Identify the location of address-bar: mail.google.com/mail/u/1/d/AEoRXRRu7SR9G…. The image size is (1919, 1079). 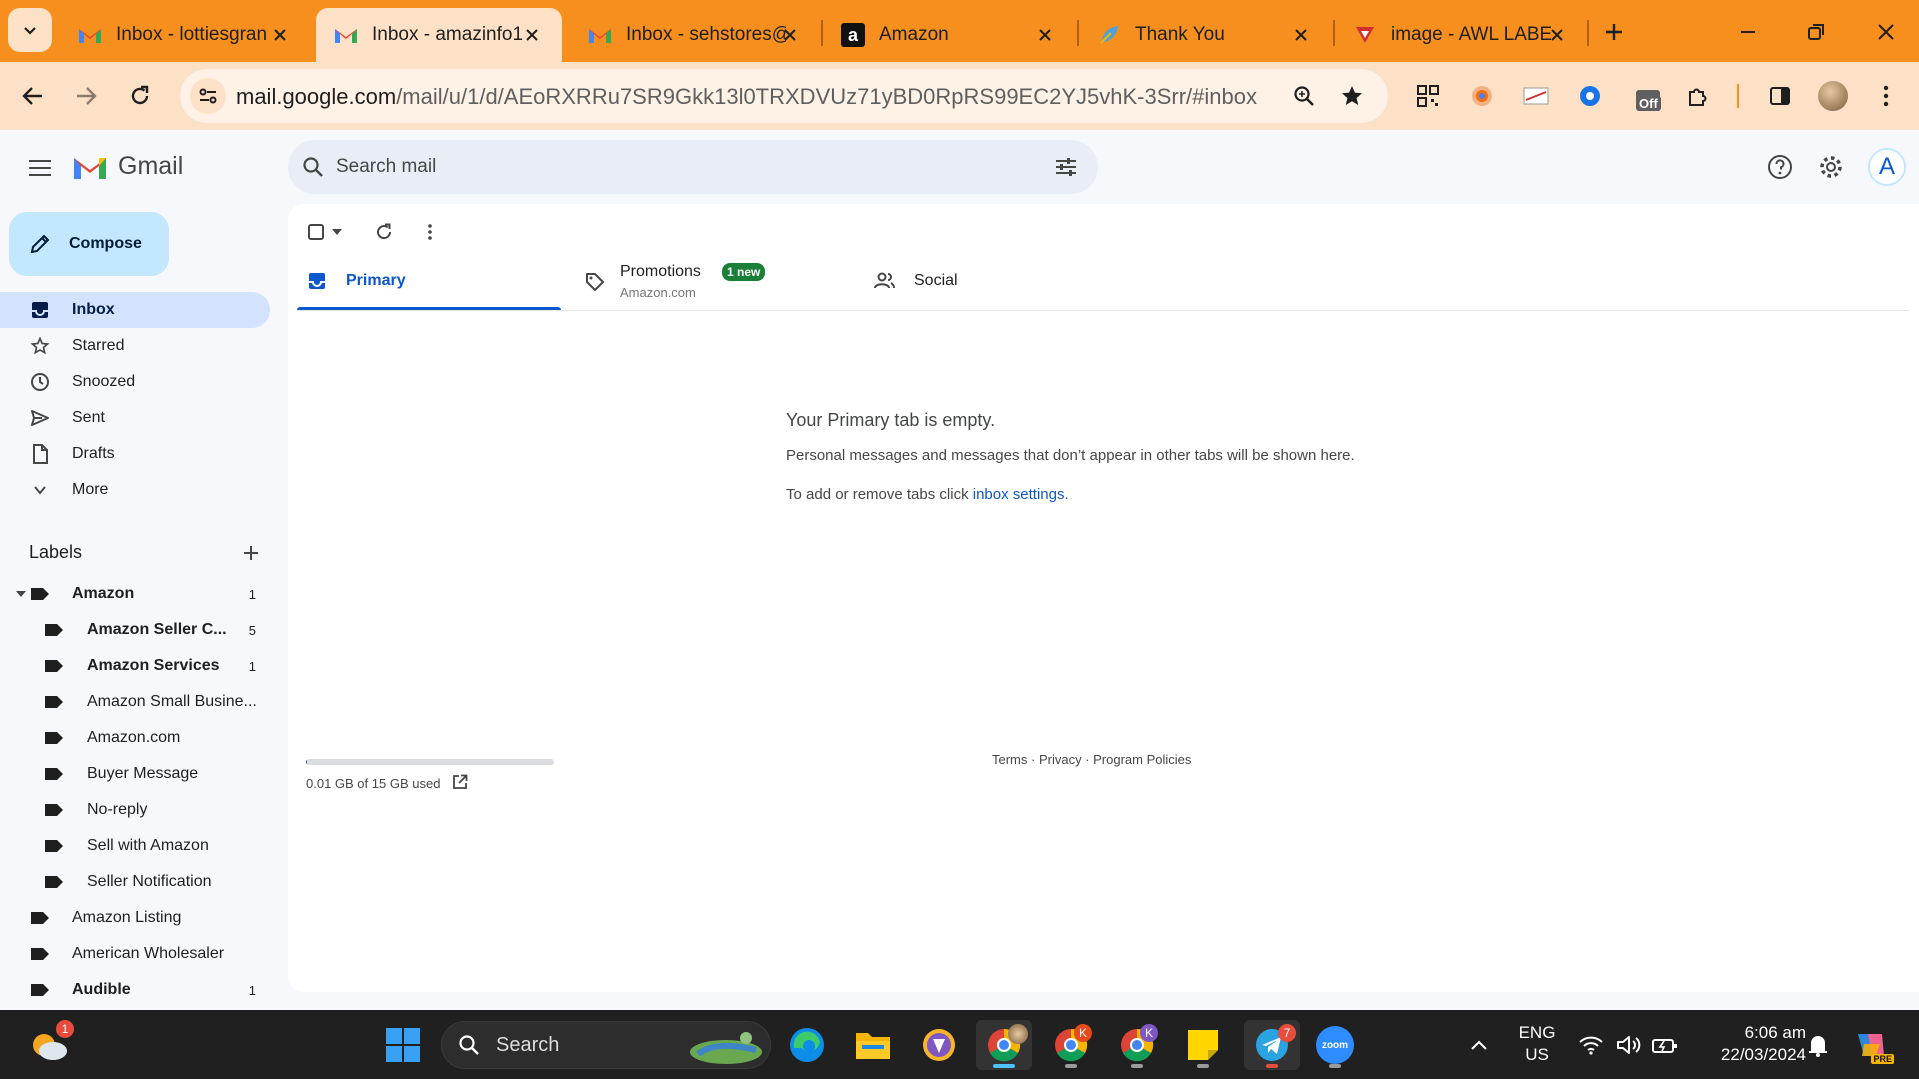
(784, 96).